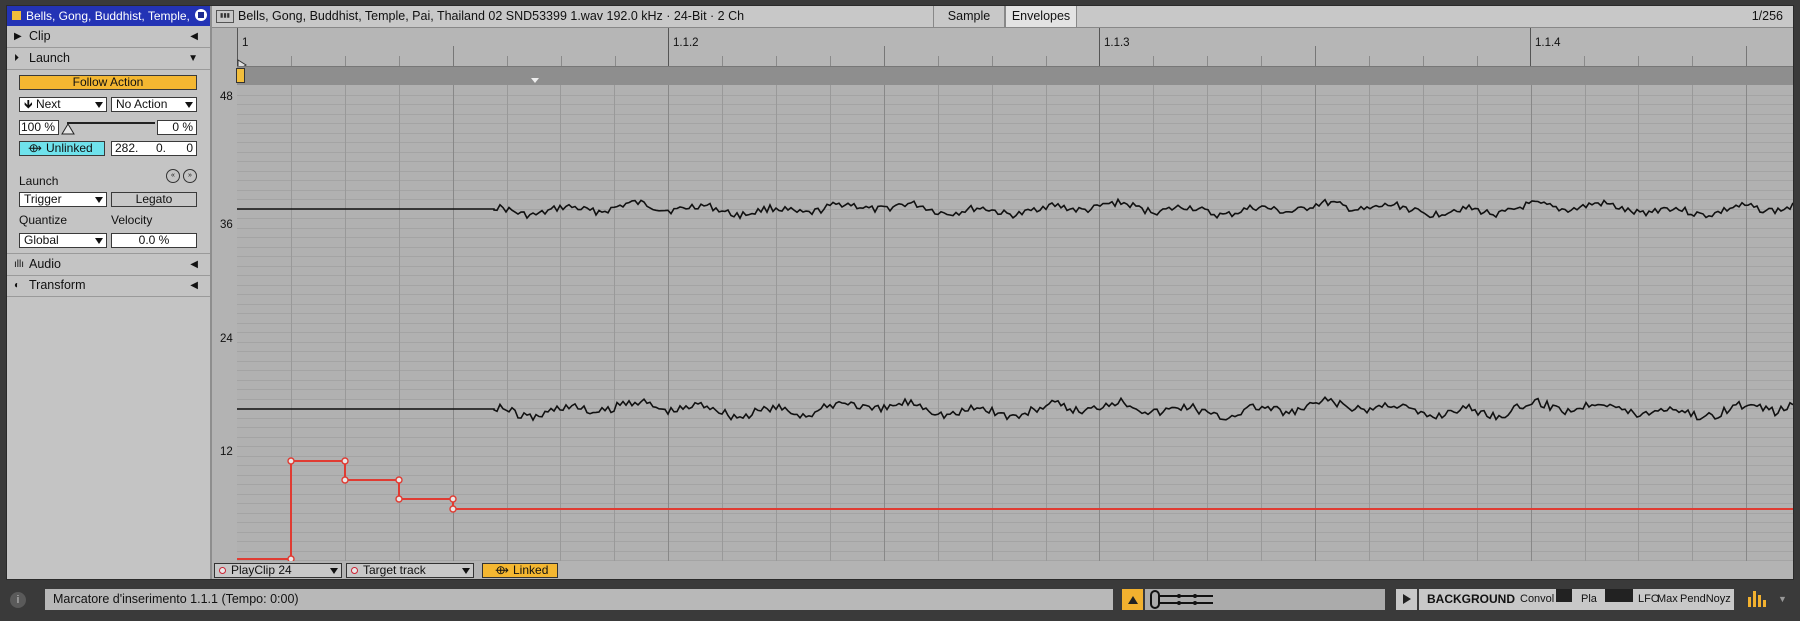 This screenshot has width=1800, height=621. What do you see at coordinates (1132, 599) in the screenshot?
I see `warning-icon` at bounding box center [1132, 599].